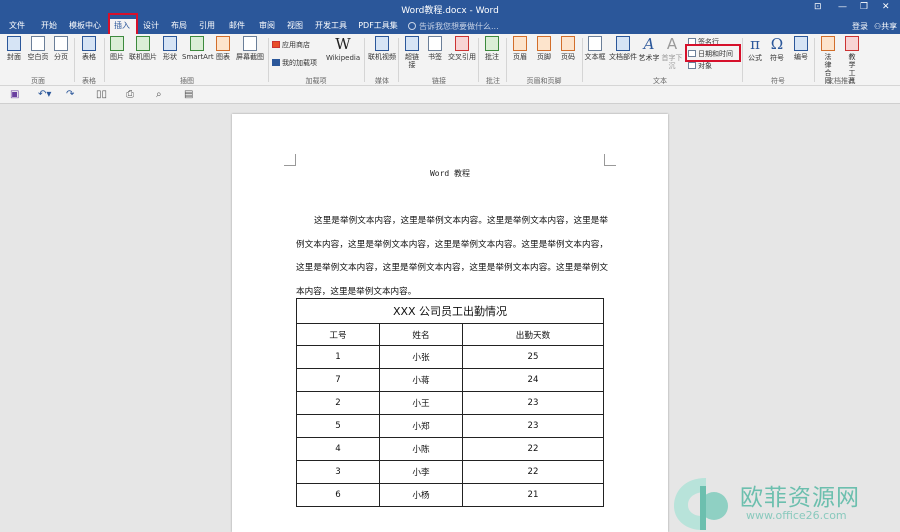  What do you see at coordinates (44, 95) in the screenshot?
I see `undo-icon: ↶▾` at bounding box center [44, 95].